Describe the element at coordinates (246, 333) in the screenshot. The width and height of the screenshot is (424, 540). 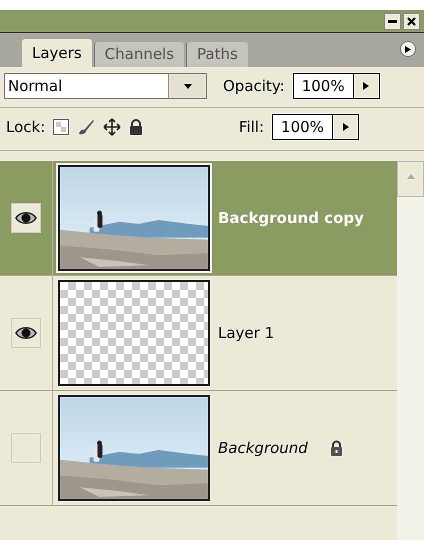
I see `layer-name: Layer 1` at that location.